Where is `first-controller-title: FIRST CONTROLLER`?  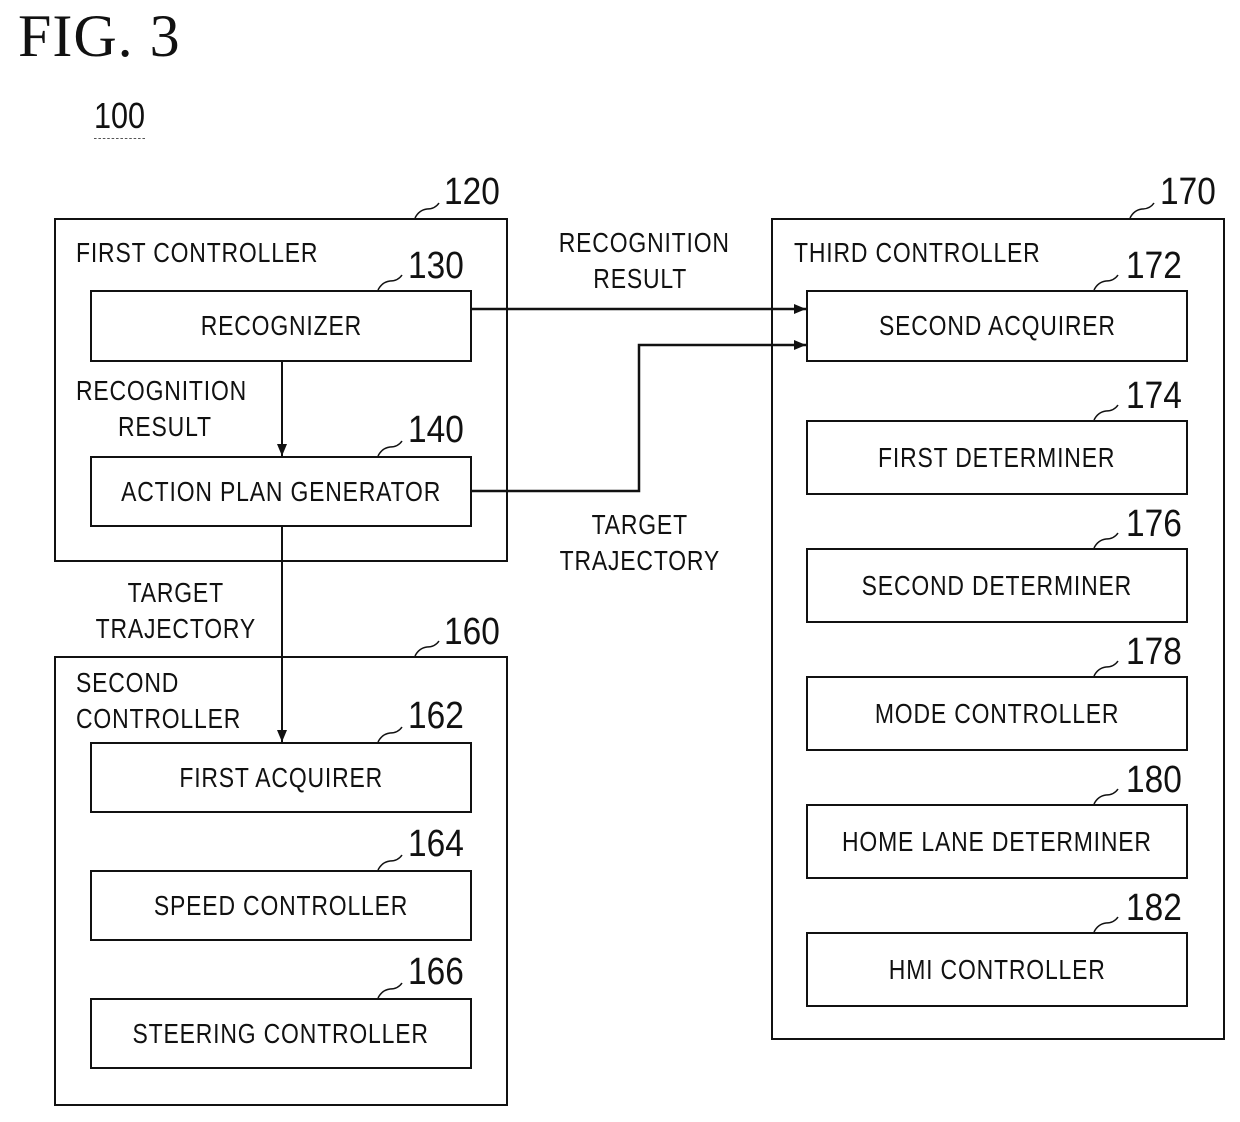
first-controller-title: FIRST CONTROLLER is located at coordinates (197, 252).